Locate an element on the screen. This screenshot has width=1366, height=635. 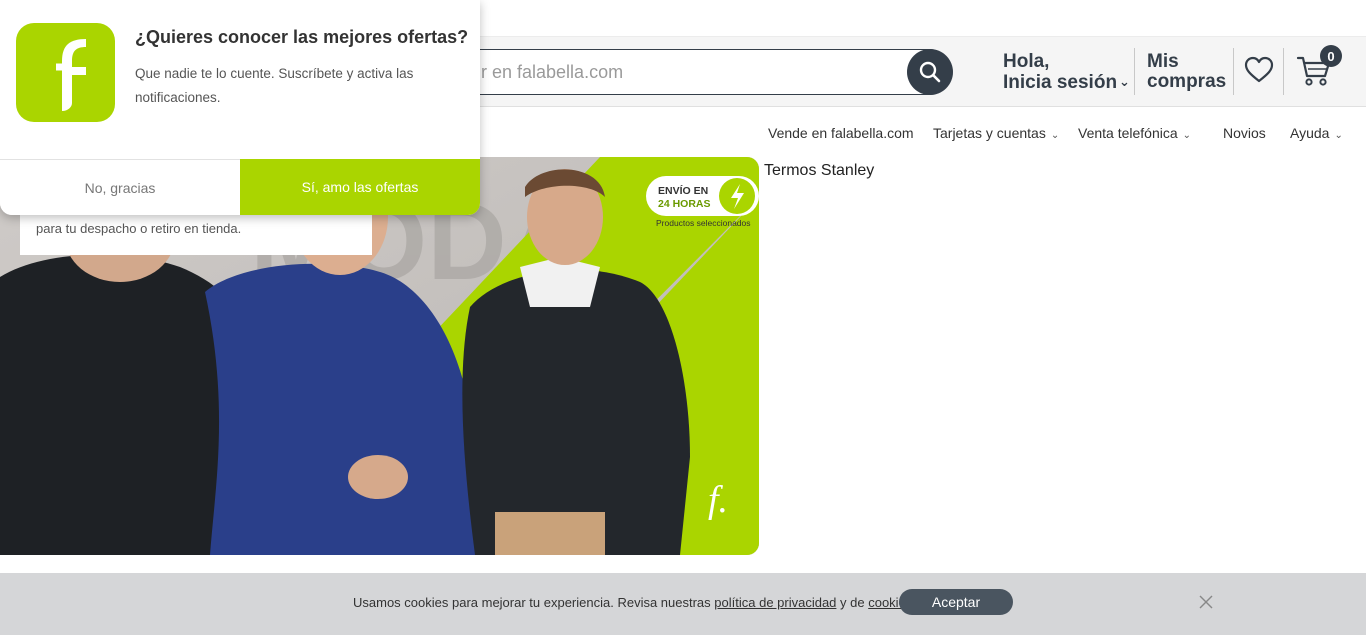
login-menu: Hola, Inicia sesión ⌄ is located at coordinates (1066, 72).